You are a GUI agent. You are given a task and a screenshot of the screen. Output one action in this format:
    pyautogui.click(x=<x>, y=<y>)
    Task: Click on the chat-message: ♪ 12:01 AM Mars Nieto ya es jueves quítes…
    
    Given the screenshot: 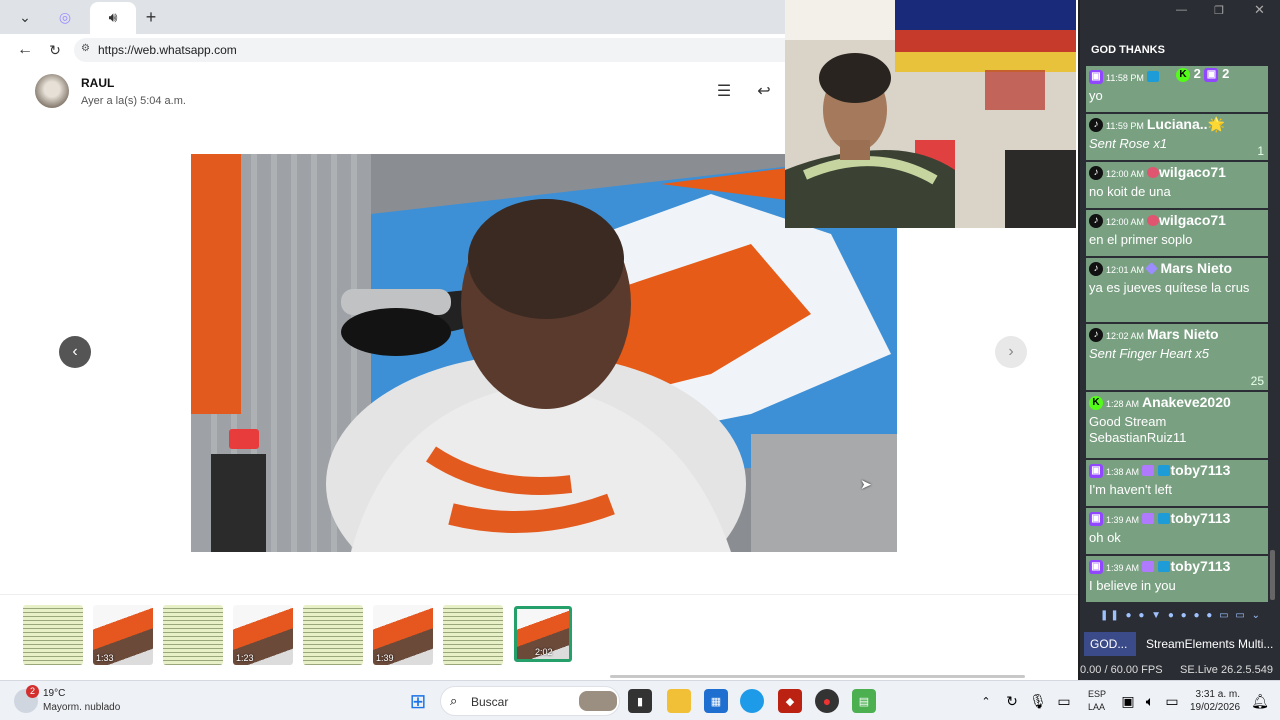 What is the action you would take?
    pyautogui.click(x=1177, y=291)
    